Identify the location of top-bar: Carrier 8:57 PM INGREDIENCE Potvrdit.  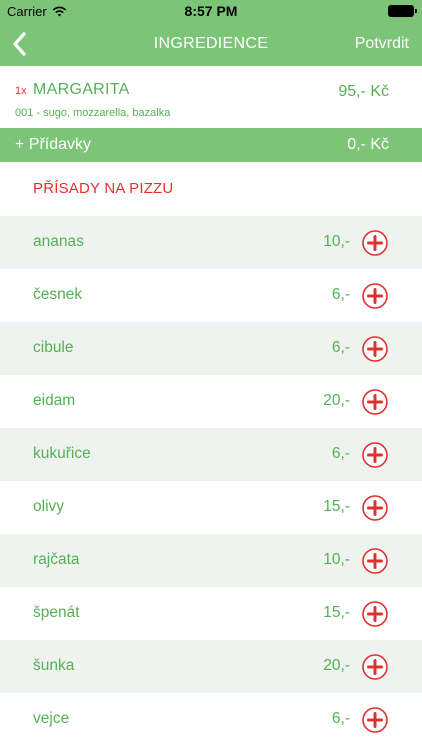
(211, 33).